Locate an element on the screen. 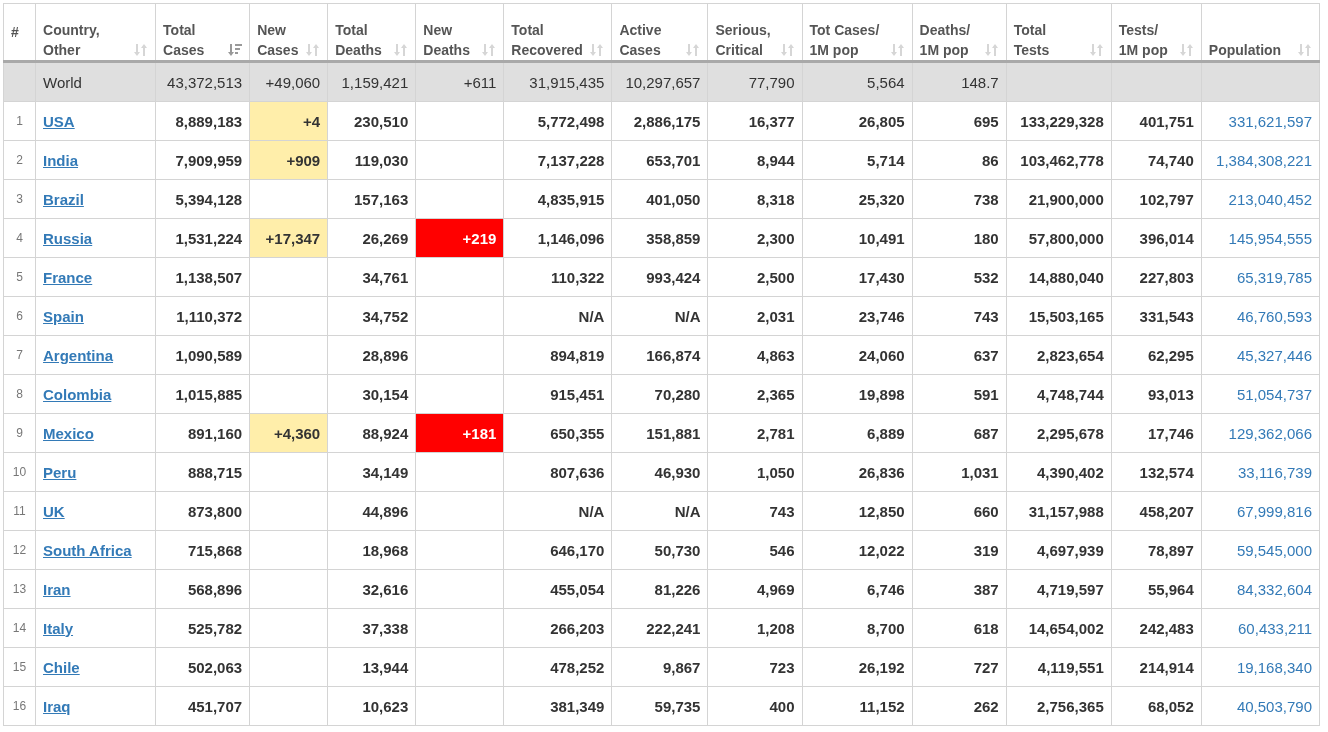  table-cell: 266,203 is located at coordinates (557, 628).